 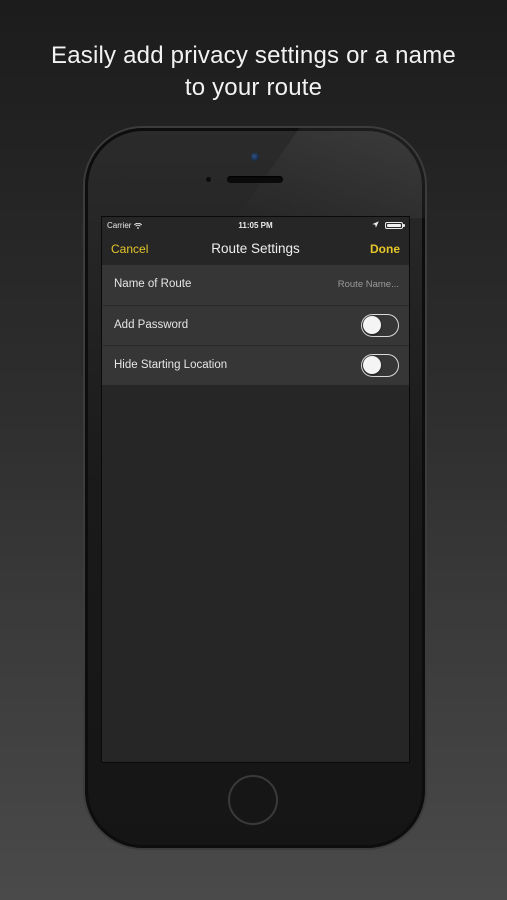 I want to click on settings-row-add-password: Add Password, so click(x=255, y=325).